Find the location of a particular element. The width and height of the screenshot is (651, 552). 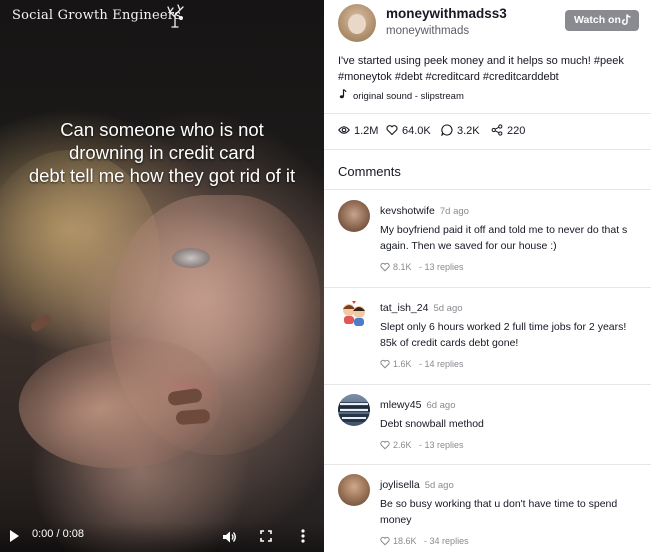

views-count: 1.2M is located at coordinates (366, 131).